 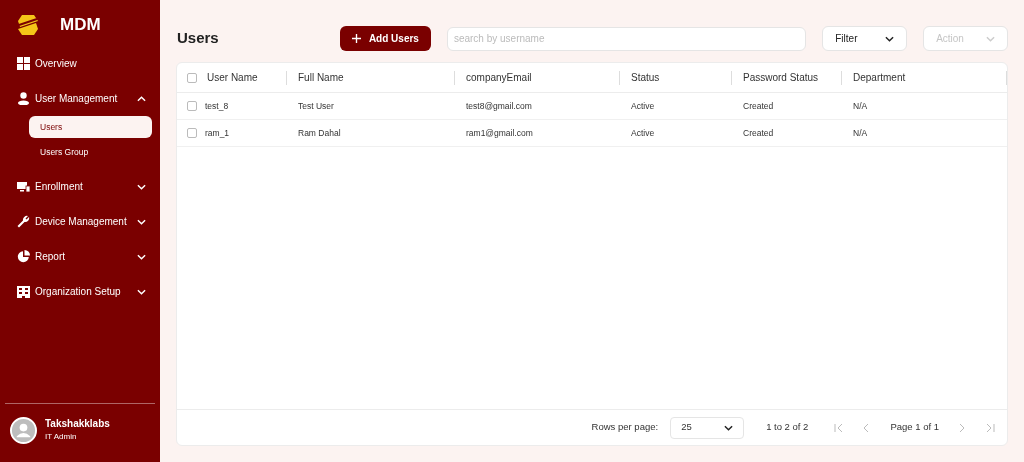 What do you see at coordinates (319, 133) in the screenshot?
I see `table-cell: Ram Dahal` at bounding box center [319, 133].